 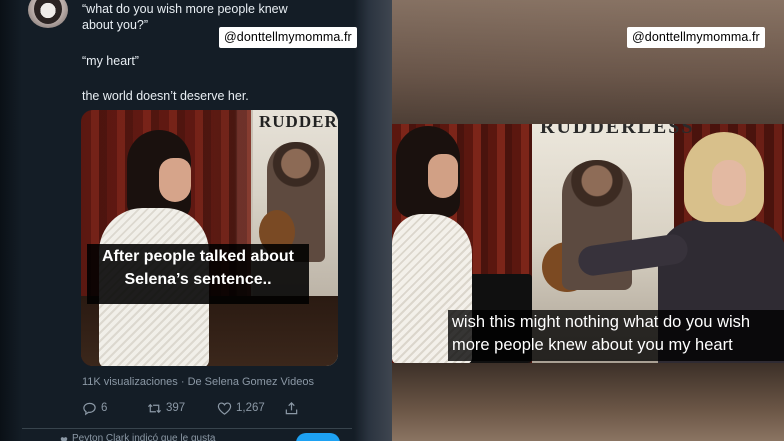 What do you see at coordinates (601, 322) in the screenshot?
I see `subtitle-line1: wish this might nothing what do you wish` at bounding box center [601, 322].